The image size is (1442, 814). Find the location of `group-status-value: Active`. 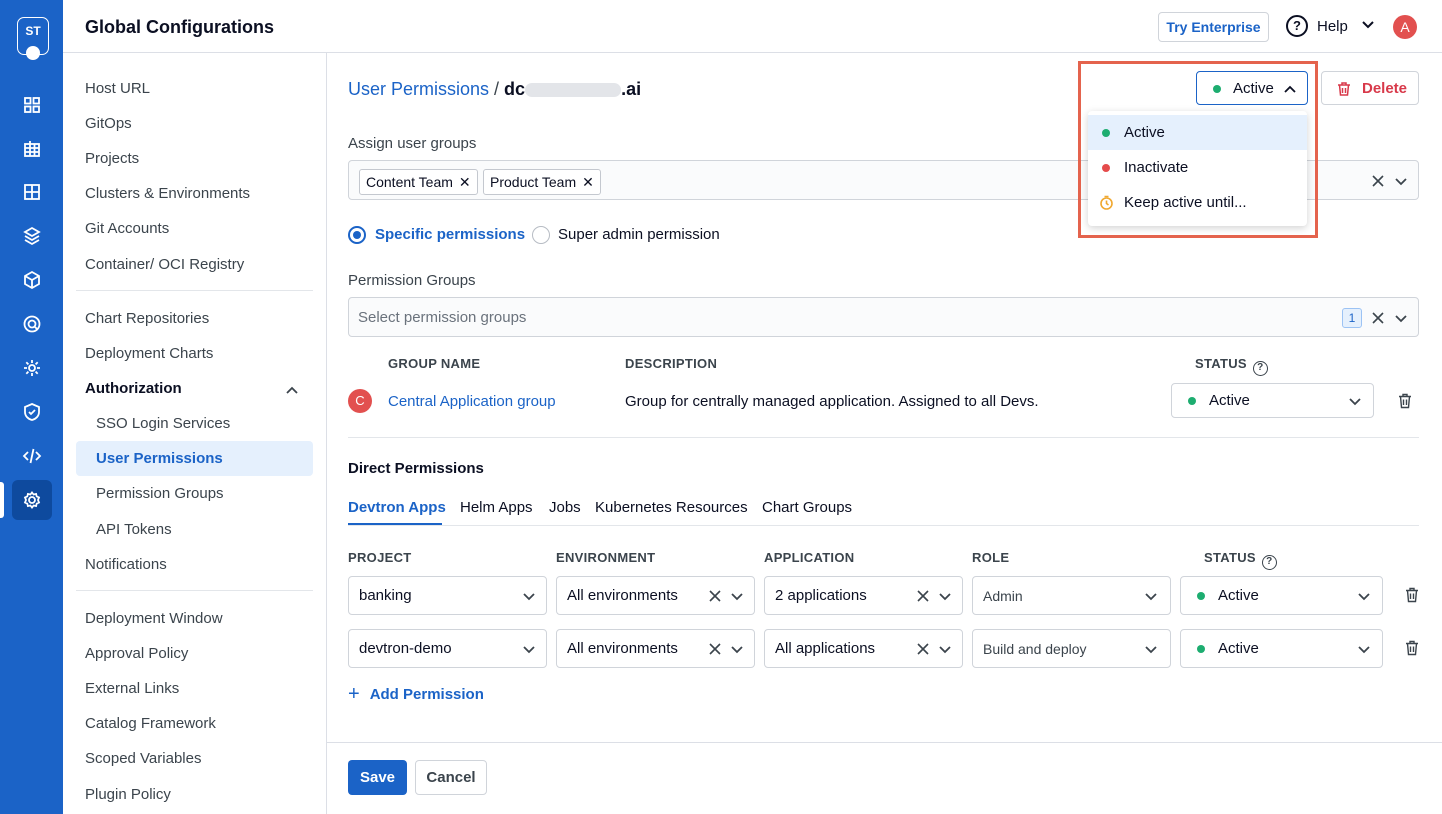

group-status-value: Active is located at coordinates (1229, 400).